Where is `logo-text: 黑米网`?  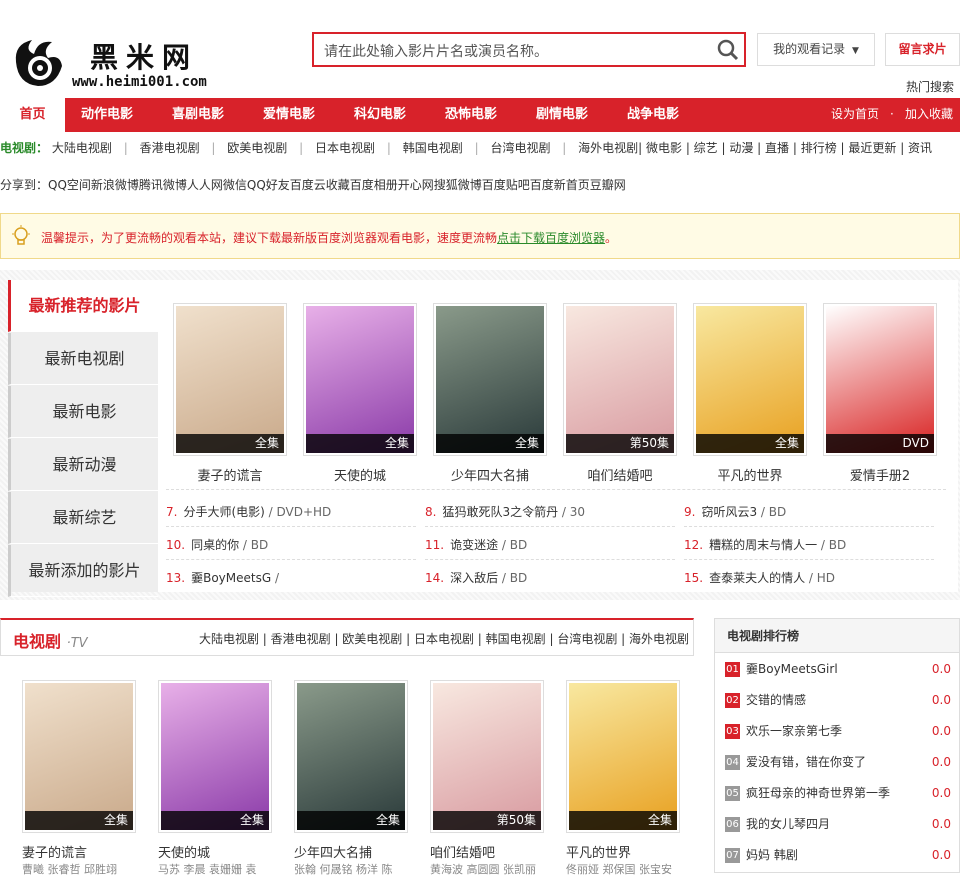
logo-text: 黑米网 is located at coordinates (144, 57).